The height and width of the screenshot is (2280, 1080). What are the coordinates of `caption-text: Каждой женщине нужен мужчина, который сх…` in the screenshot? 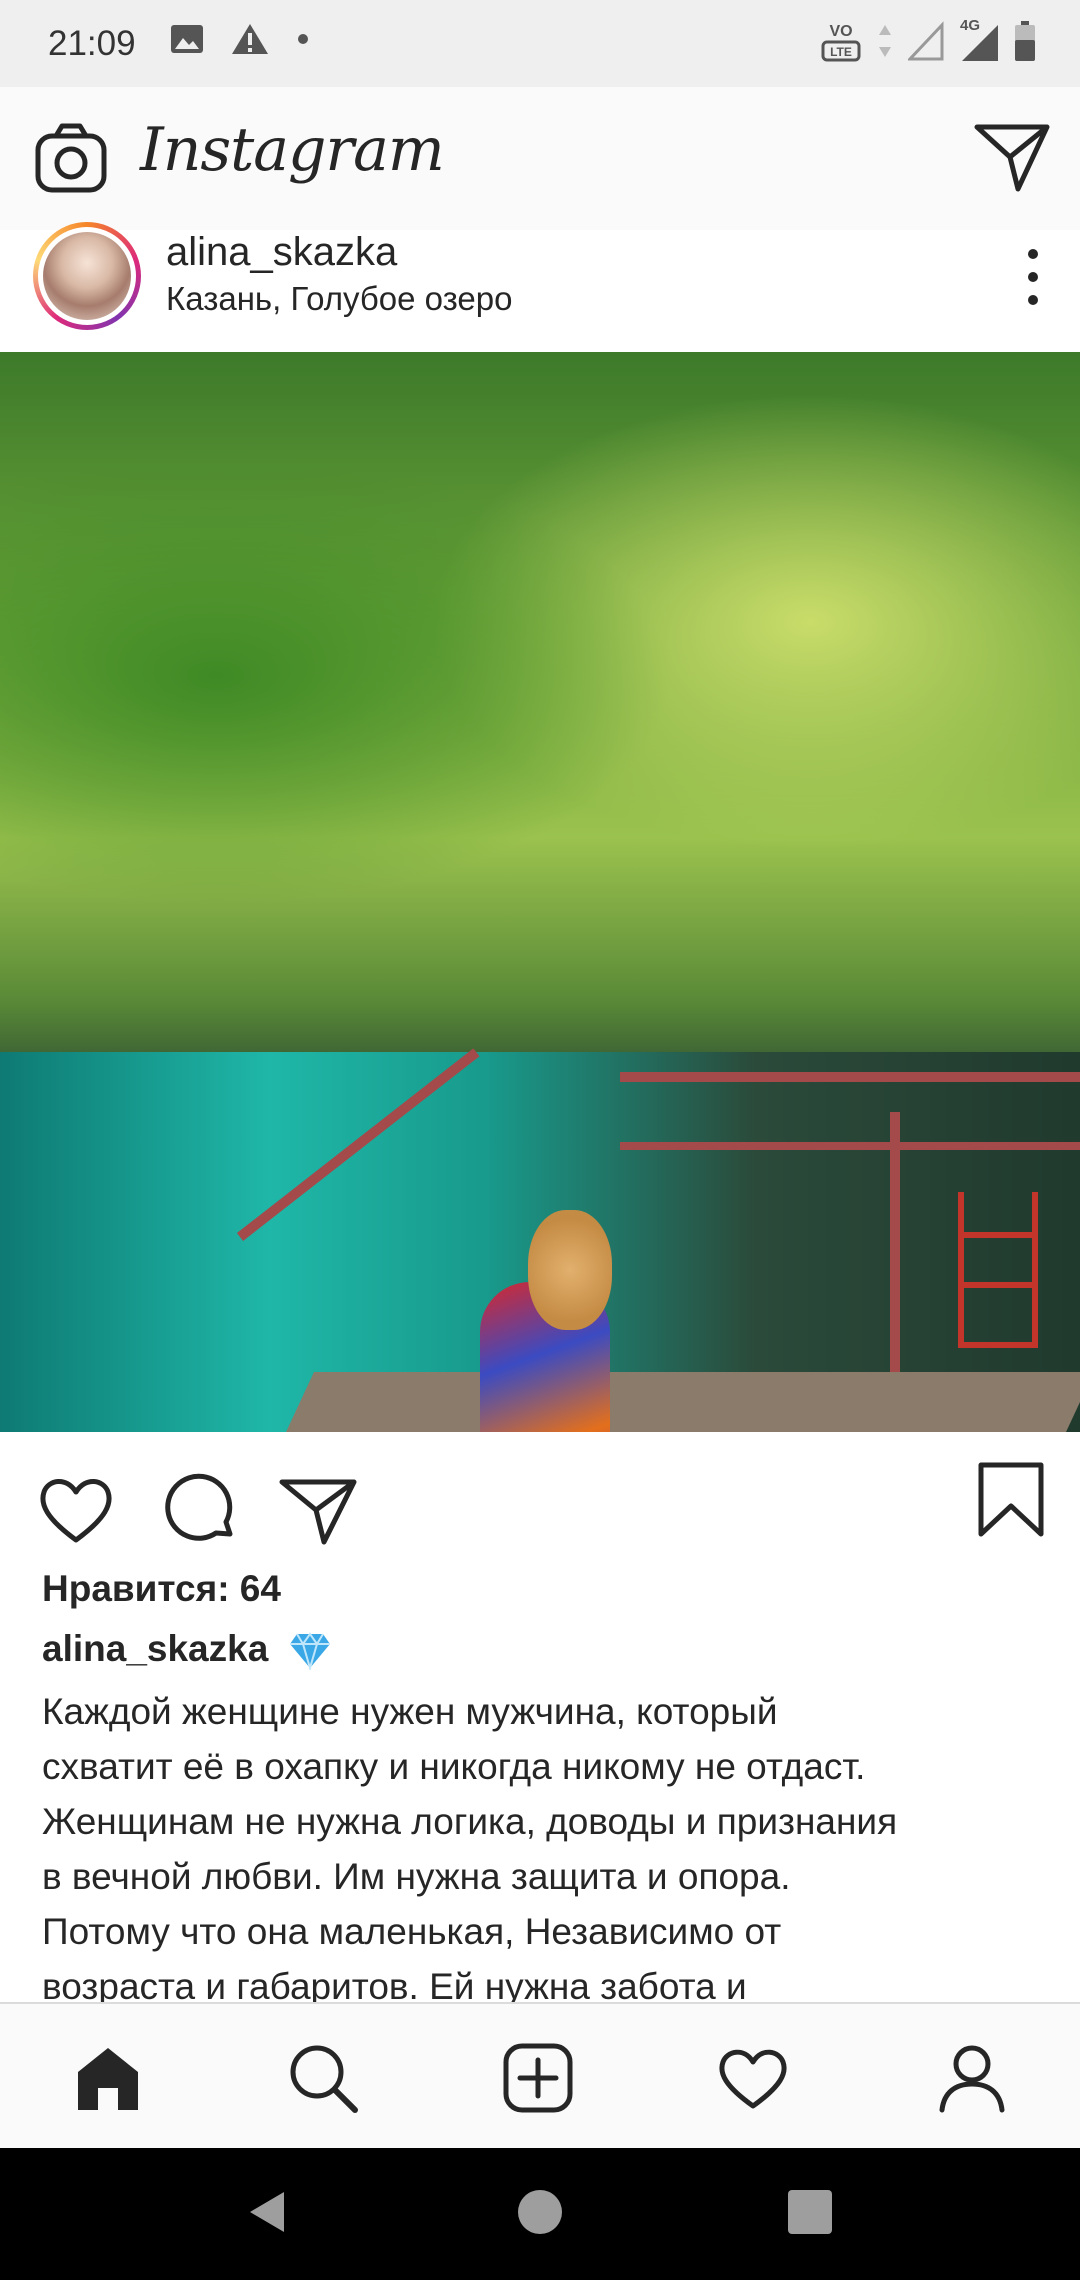 It's located at (470, 1847).